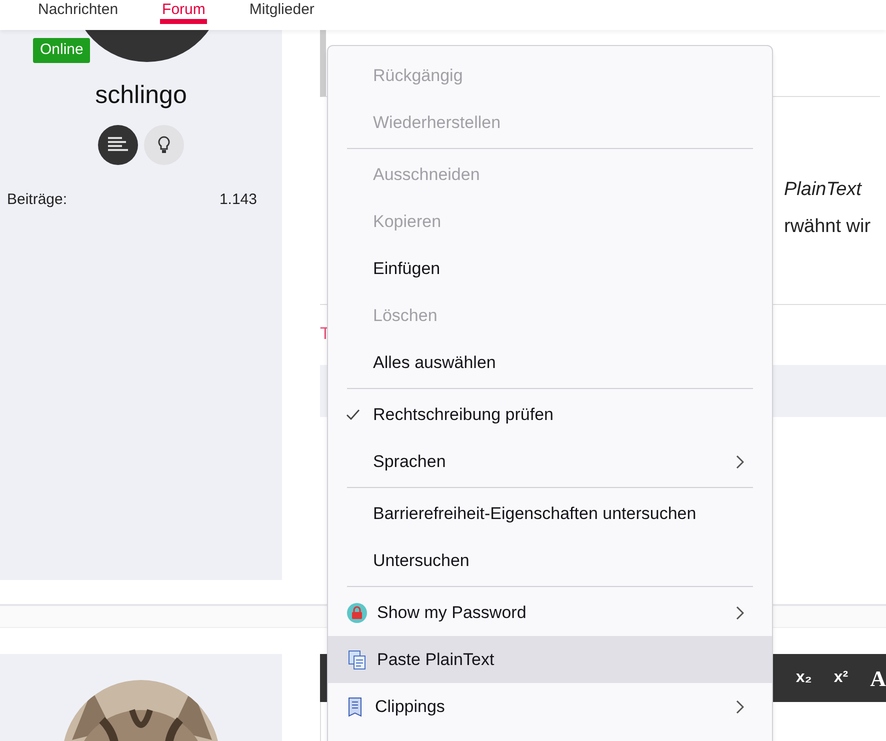  What do you see at coordinates (804, 678) in the screenshot?
I see `toolbar-button: x₂` at bounding box center [804, 678].